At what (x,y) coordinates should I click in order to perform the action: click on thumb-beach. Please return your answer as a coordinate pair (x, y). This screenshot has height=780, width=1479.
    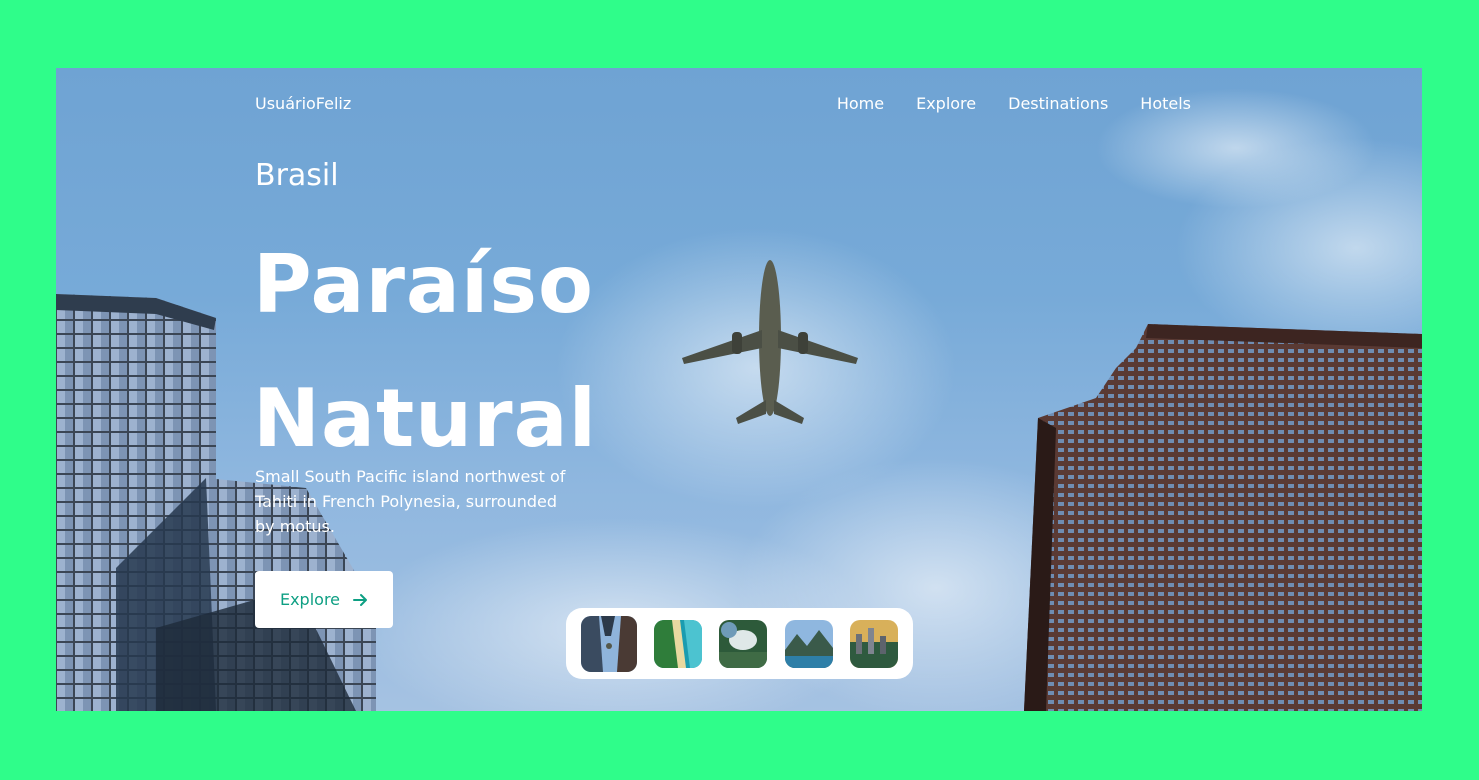
    Looking at the image, I should click on (678, 643).